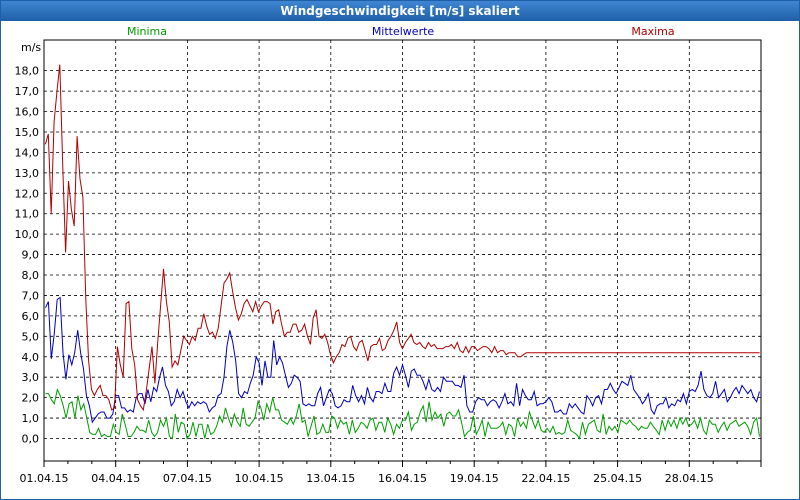 The width and height of the screenshot is (800, 500). What do you see at coordinates (31, 439) in the screenshot?
I see `y-tick-label: 0,0` at bounding box center [31, 439].